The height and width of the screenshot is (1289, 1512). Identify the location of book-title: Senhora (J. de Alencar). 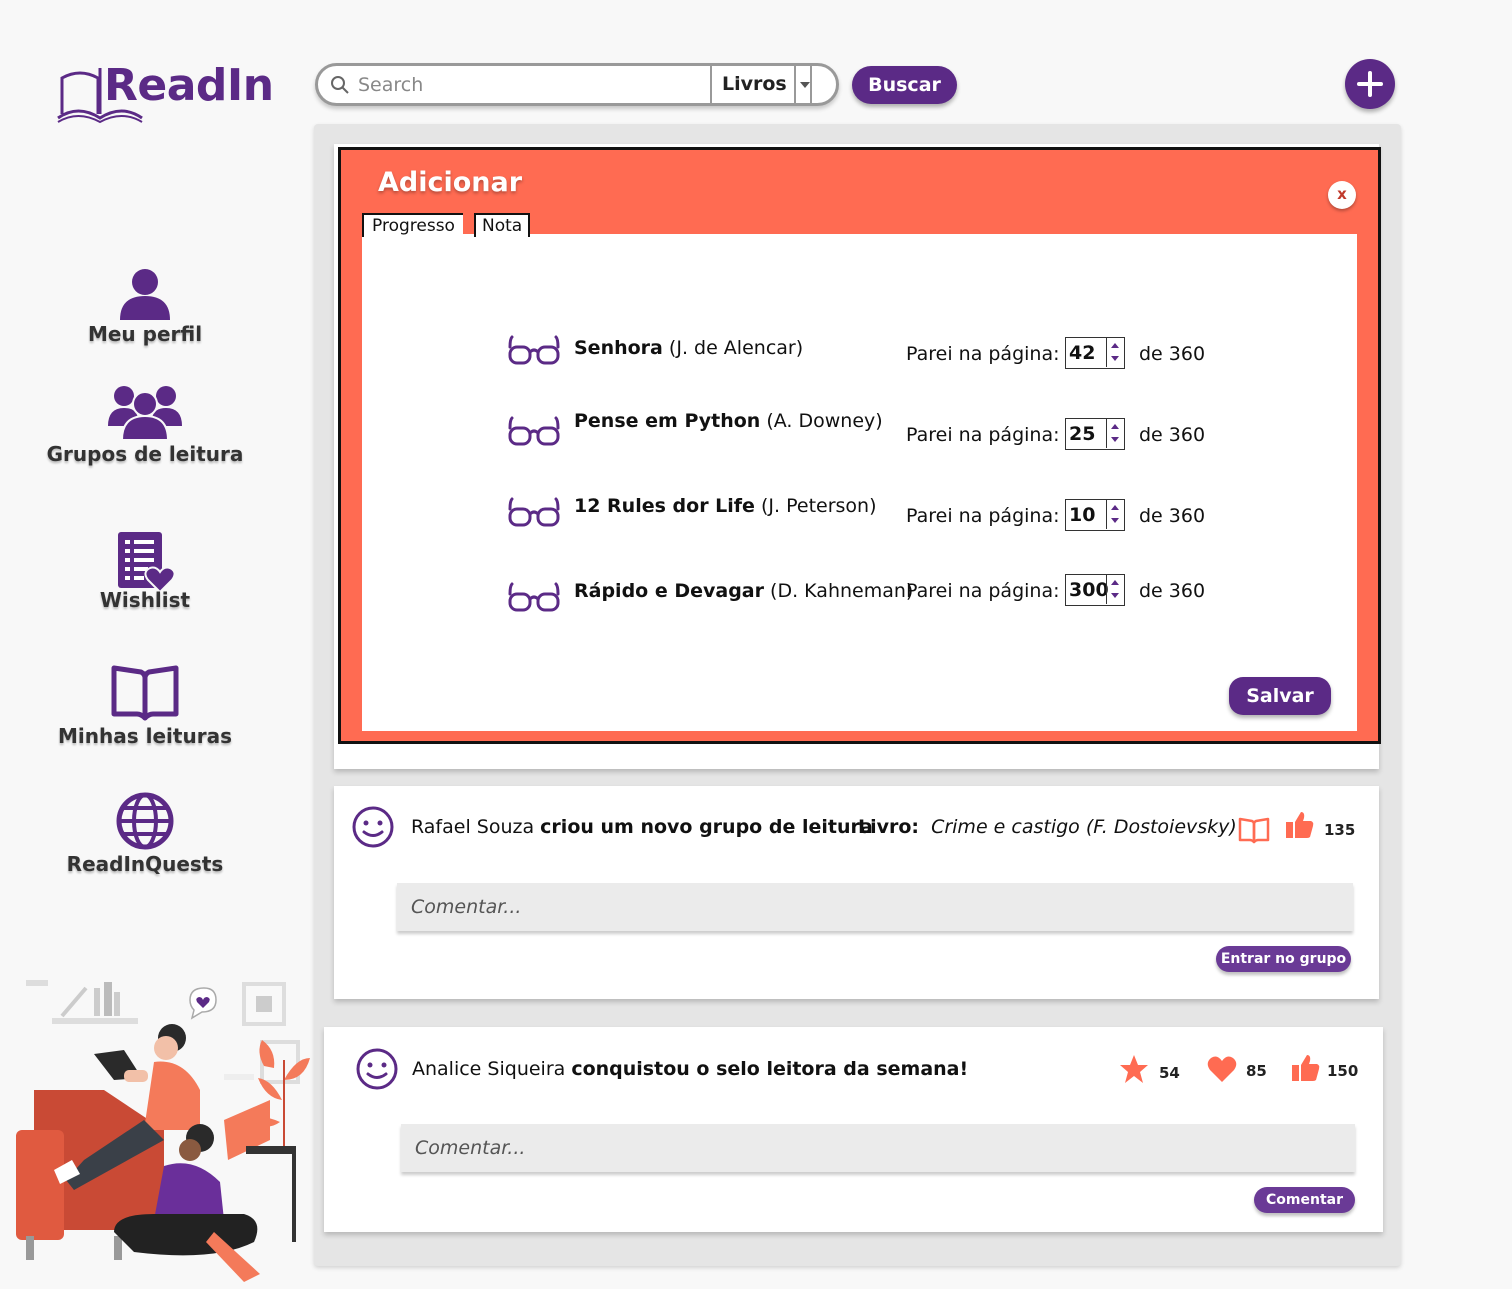
(689, 348).